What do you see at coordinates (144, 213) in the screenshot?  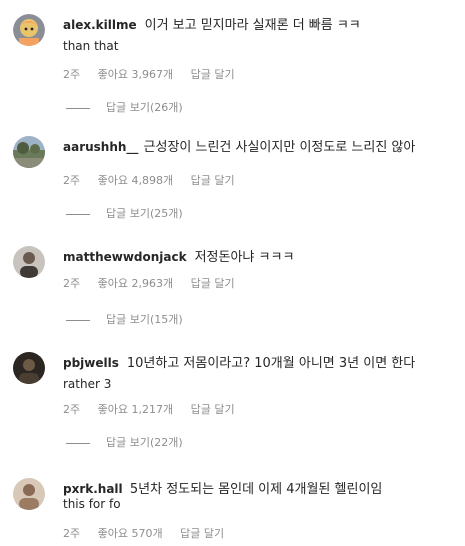 I see `view-replies-label: 답글 보기(25개)` at bounding box center [144, 213].